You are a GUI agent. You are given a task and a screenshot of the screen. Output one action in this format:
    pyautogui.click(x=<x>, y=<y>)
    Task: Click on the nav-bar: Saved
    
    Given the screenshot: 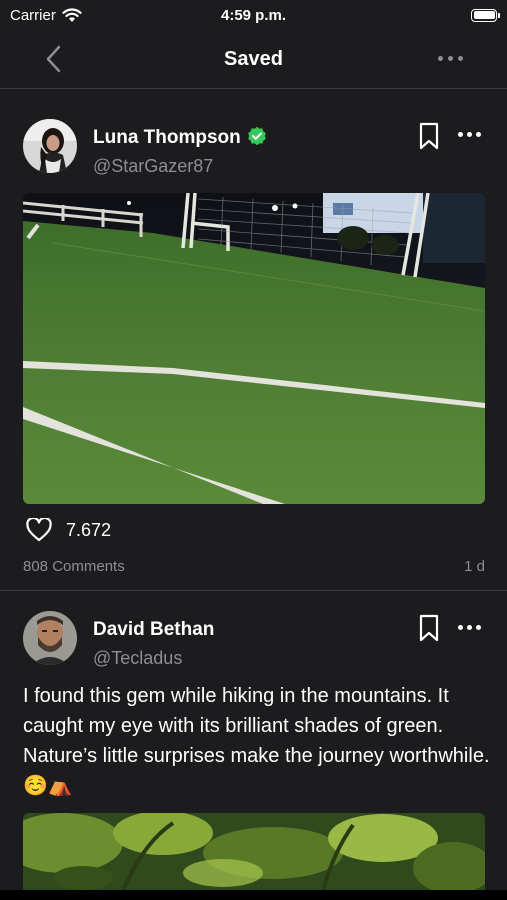 What is the action you would take?
    pyautogui.click(x=253, y=59)
    